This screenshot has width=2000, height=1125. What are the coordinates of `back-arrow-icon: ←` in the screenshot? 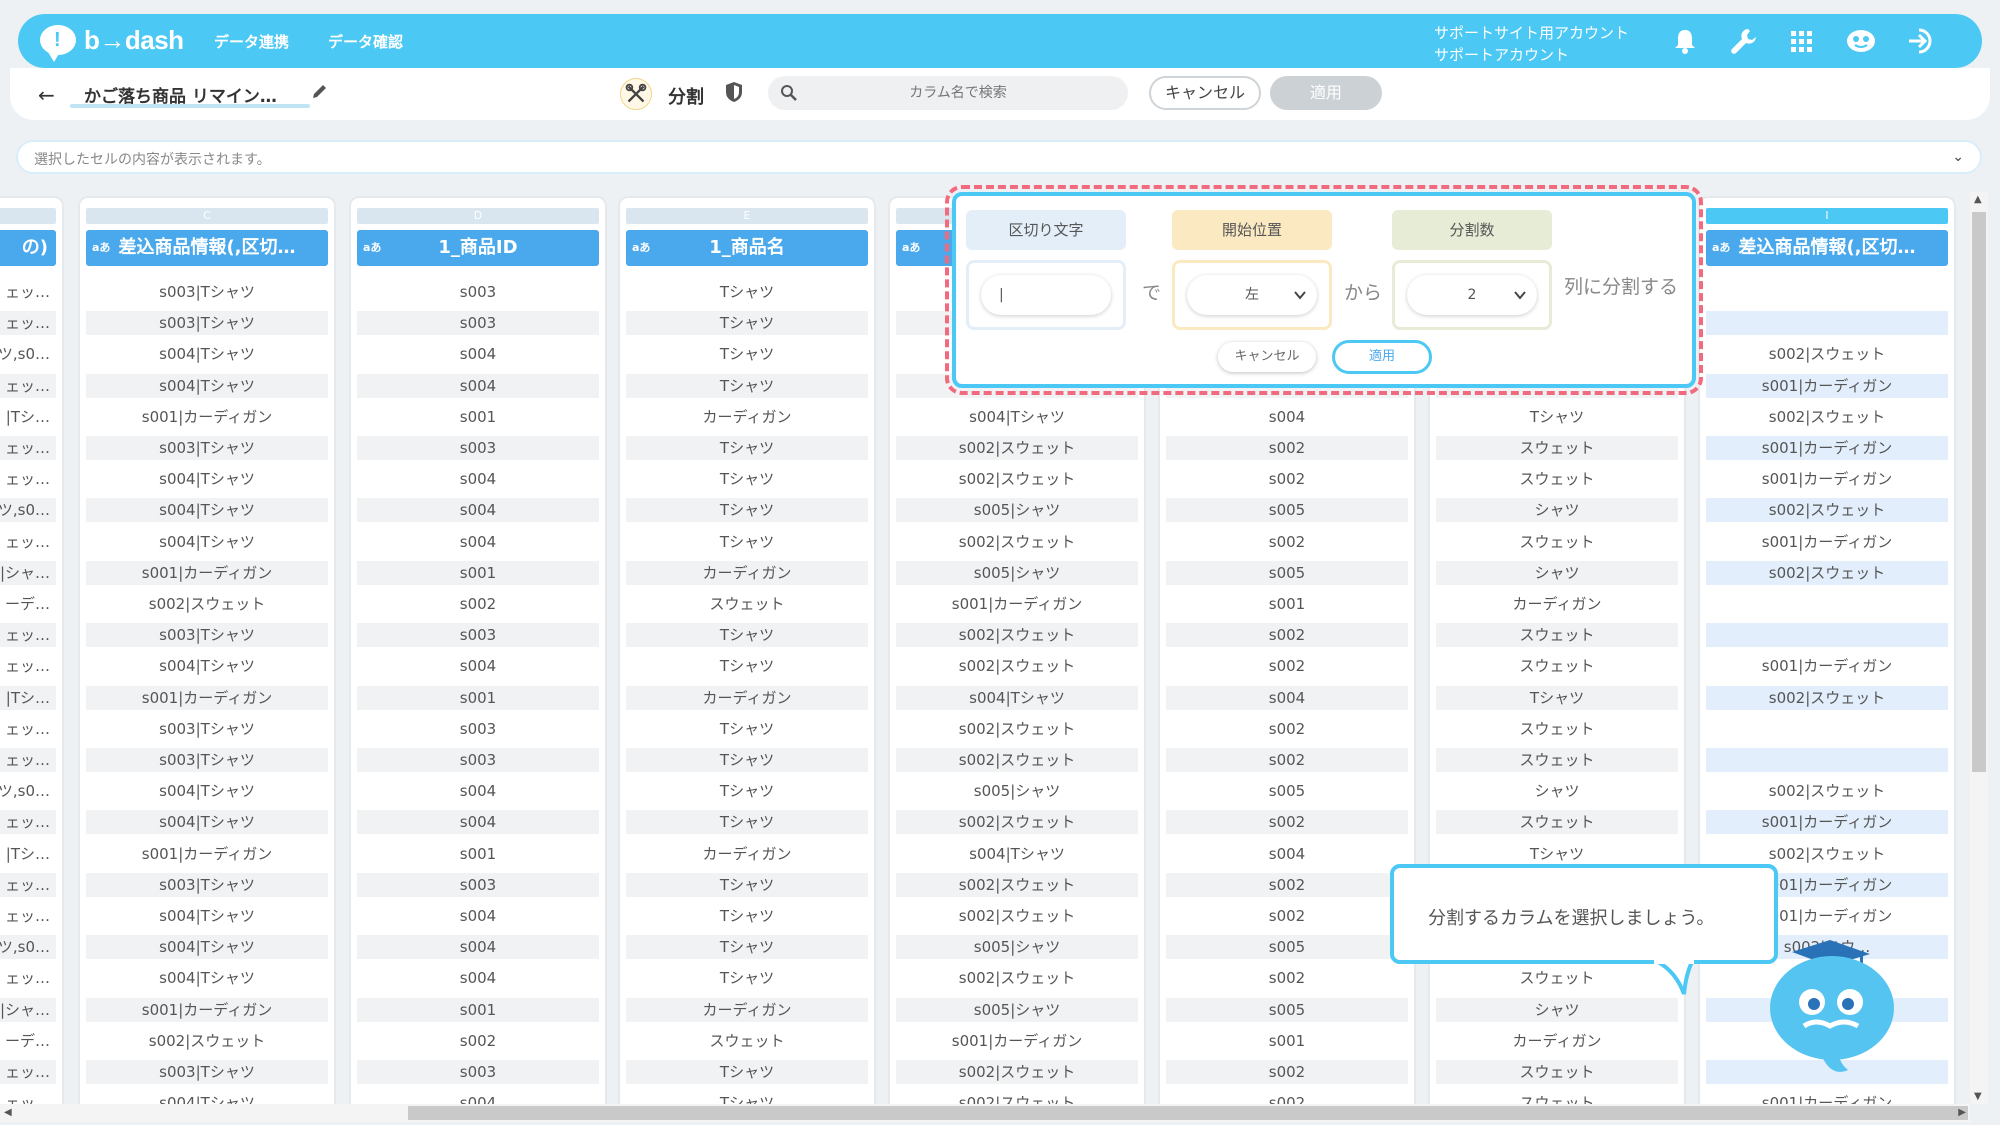 It's located at (46, 95).